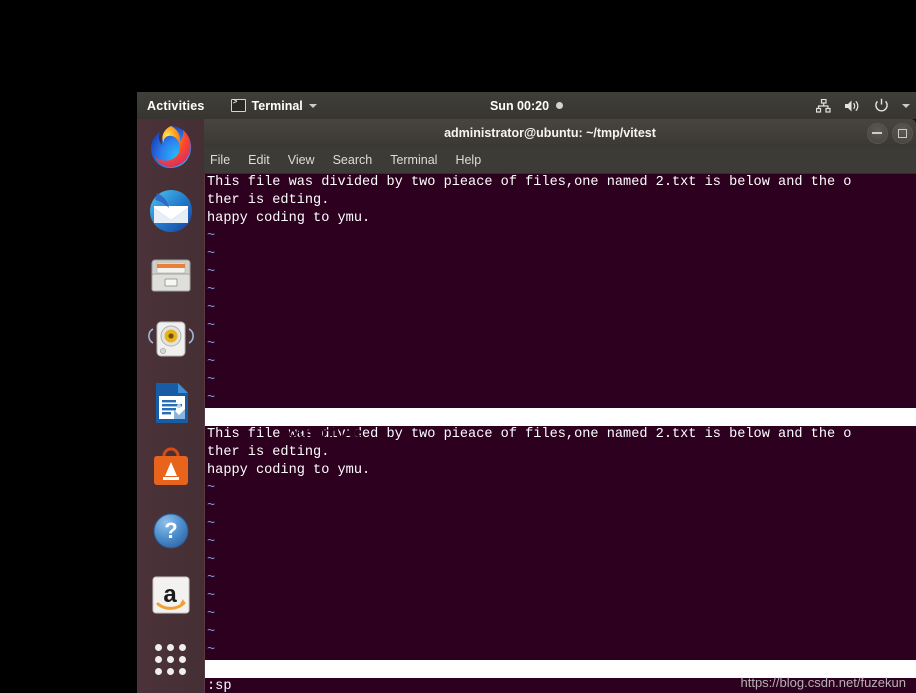  What do you see at coordinates (823, 682) in the screenshot?
I see `watermark-text: https://blog.csdn.net/fuzekun` at bounding box center [823, 682].